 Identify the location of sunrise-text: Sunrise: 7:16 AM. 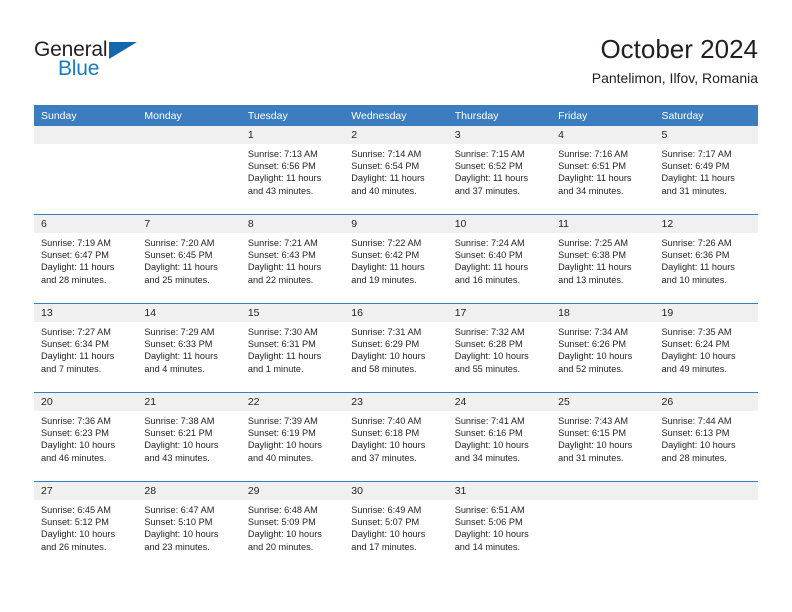
(593, 154).